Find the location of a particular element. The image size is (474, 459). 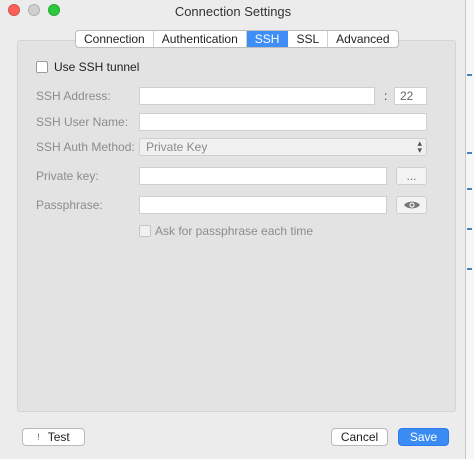

ask-passphrase-checkbox is located at coordinates (145, 231).